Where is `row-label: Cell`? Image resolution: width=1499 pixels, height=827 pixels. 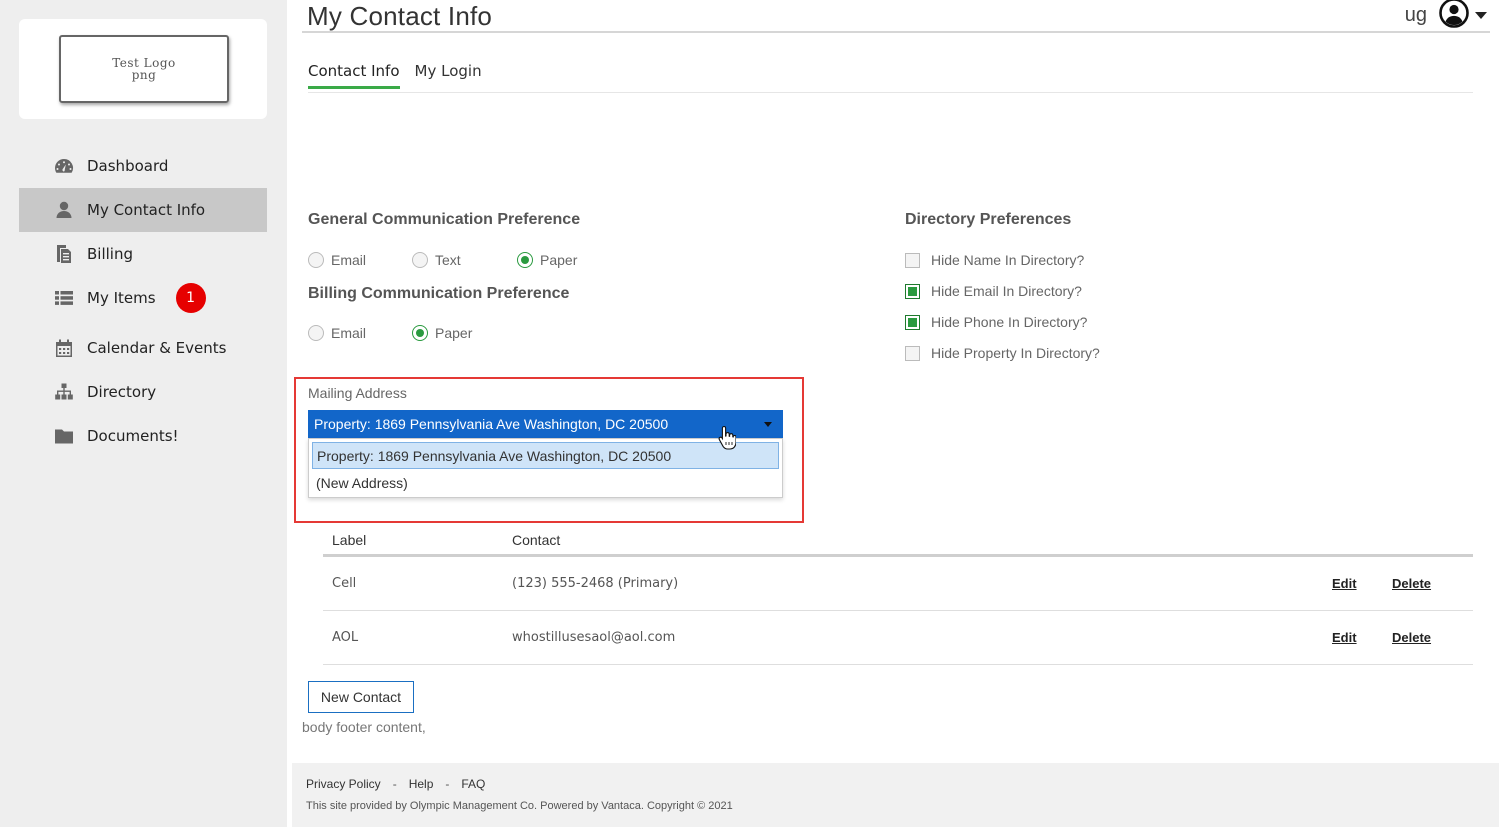
row-label: Cell is located at coordinates (344, 583).